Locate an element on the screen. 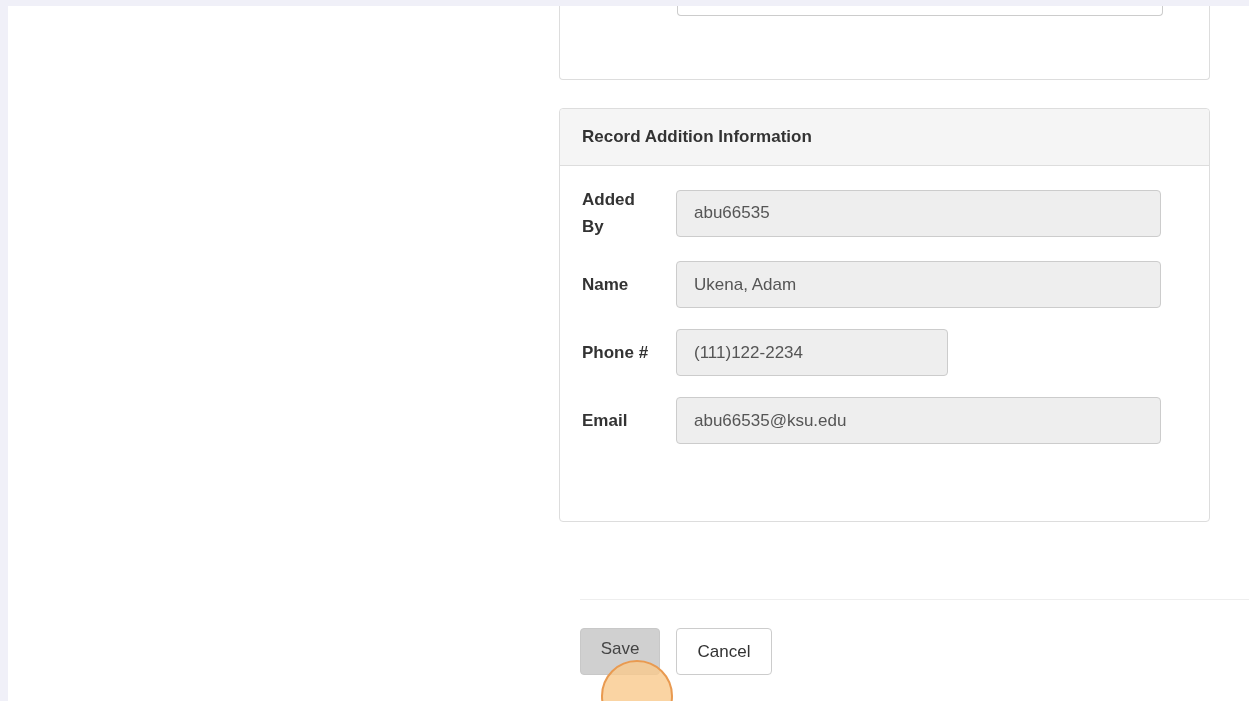 The width and height of the screenshot is (1249, 701). field-label: Name is located at coordinates (606, 285).